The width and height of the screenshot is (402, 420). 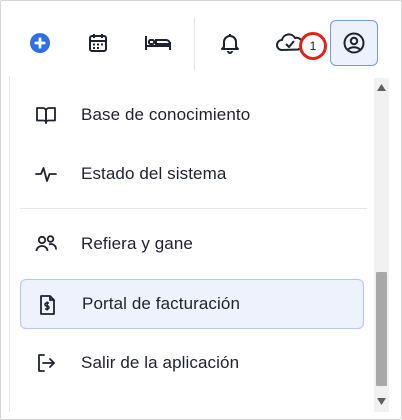 What do you see at coordinates (154, 173) in the screenshot?
I see `menu-item-label: Estado del sistema` at bounding box center [154, 173].